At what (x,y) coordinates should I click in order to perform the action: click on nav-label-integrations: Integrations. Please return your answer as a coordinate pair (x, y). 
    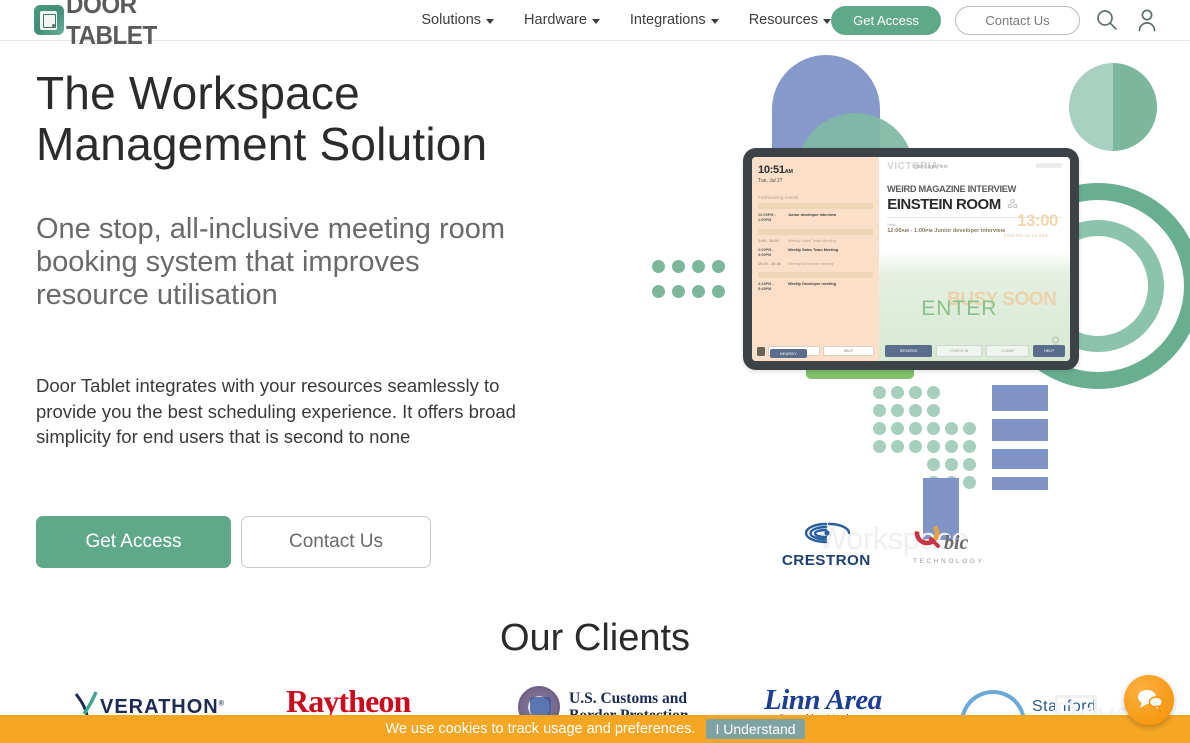
    Looking at the image, I should click on (667, 20).